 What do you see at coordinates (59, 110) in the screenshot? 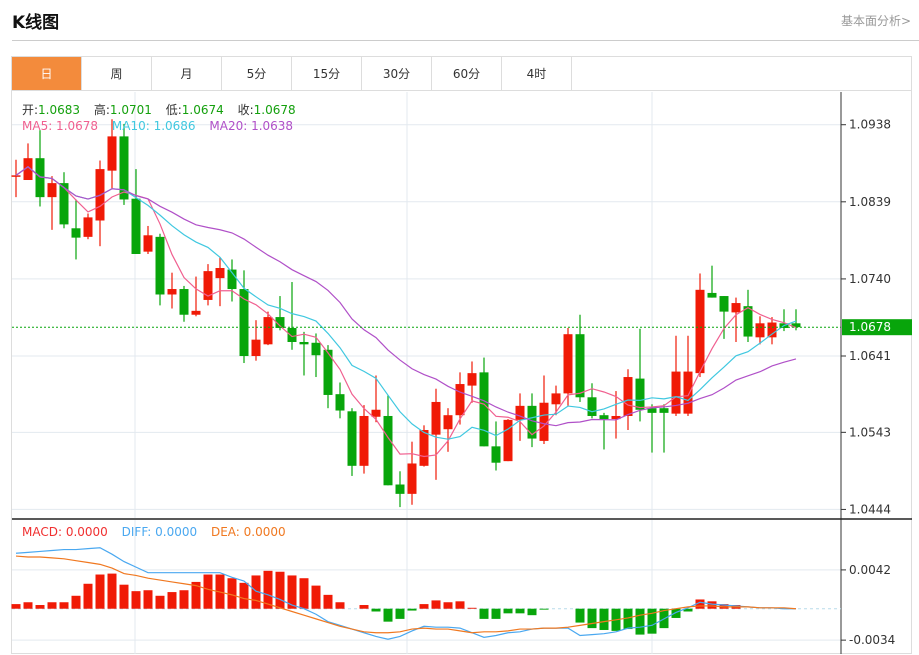
I see `open-value: 1.0683` at bounding box center [59, 110].